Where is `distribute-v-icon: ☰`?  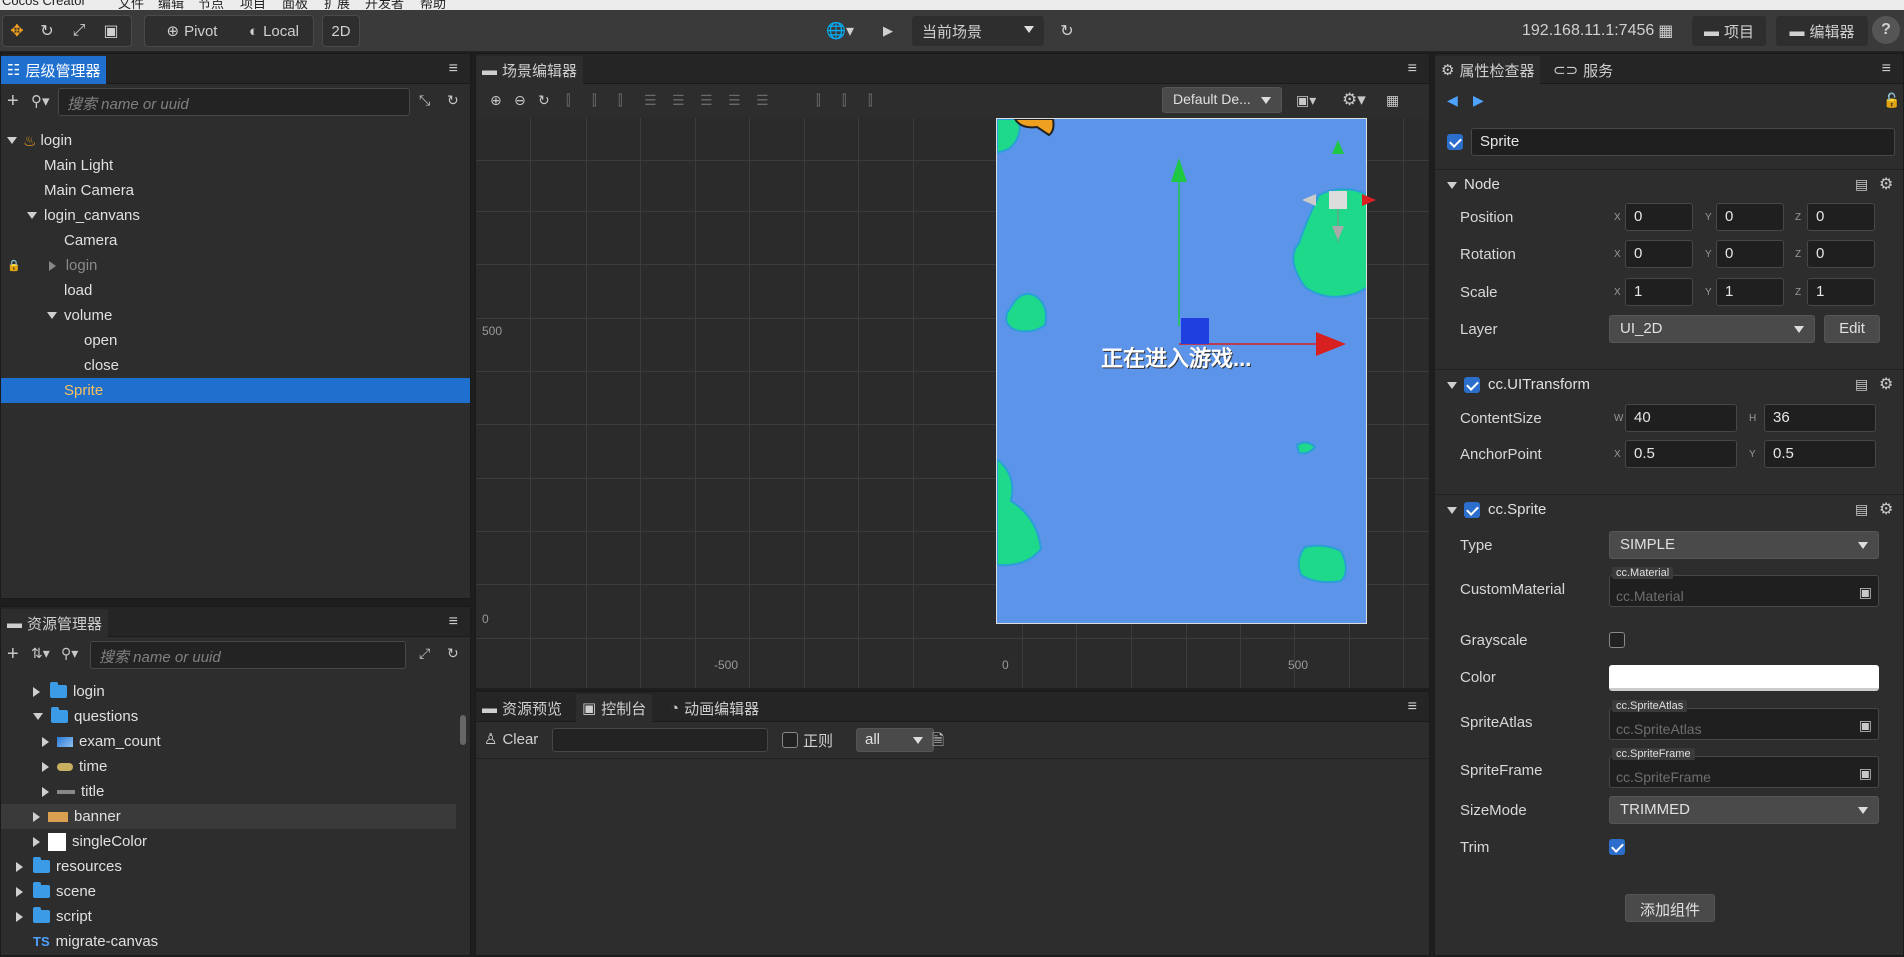 distribute-v-icon: ☰ is located at coordinates (734, 100).